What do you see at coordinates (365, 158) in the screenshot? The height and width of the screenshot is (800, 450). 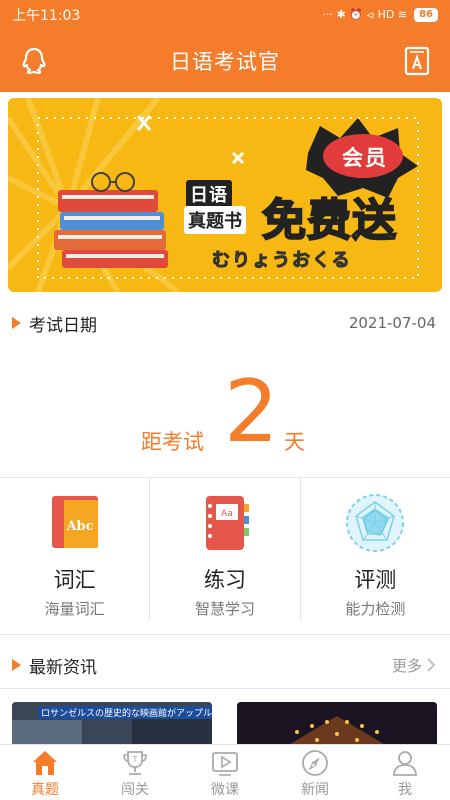 I see `banner-vip-badge: 会员` at bounding box center [365, 158].